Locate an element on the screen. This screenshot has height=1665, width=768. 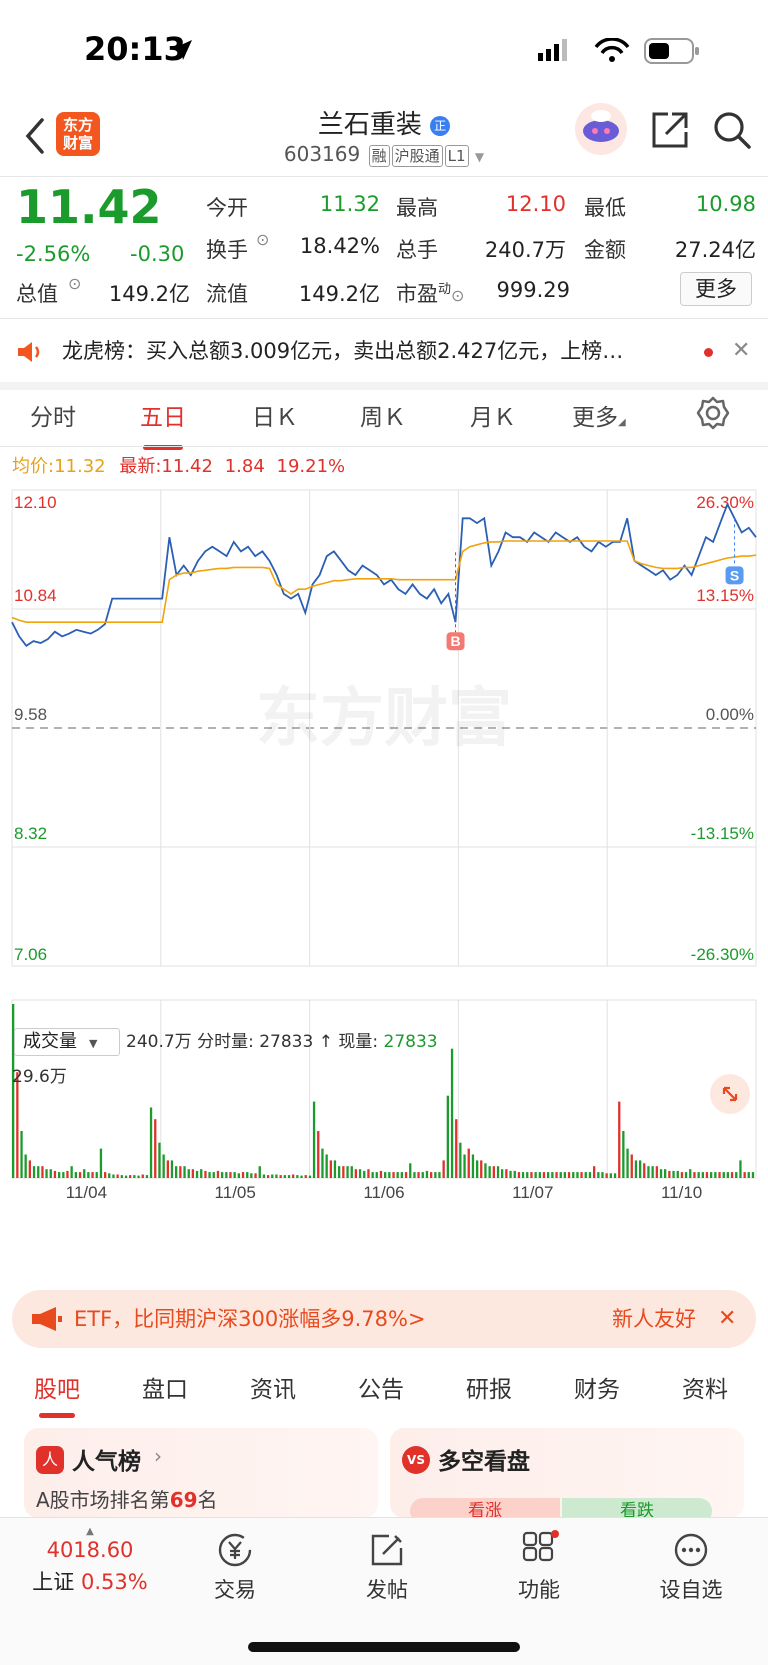
tab-news: 资讯 is located at coordinates (273, 1387).